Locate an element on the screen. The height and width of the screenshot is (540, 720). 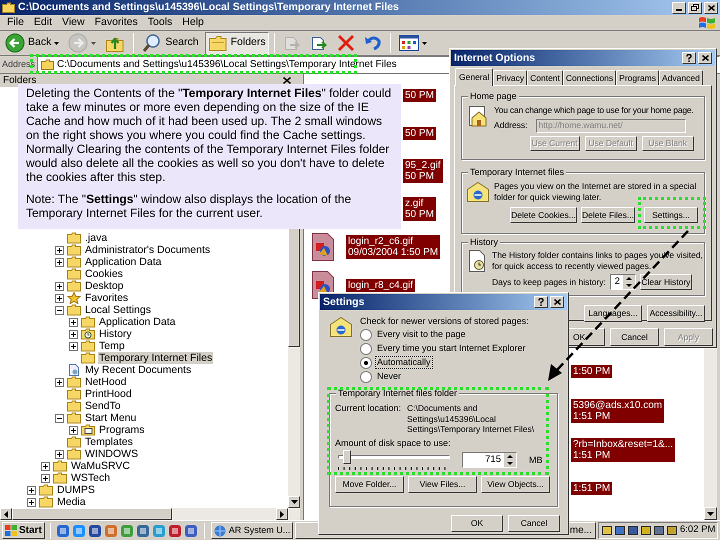
group-title: Temporary Internet files is located at coordinates (517, 172).